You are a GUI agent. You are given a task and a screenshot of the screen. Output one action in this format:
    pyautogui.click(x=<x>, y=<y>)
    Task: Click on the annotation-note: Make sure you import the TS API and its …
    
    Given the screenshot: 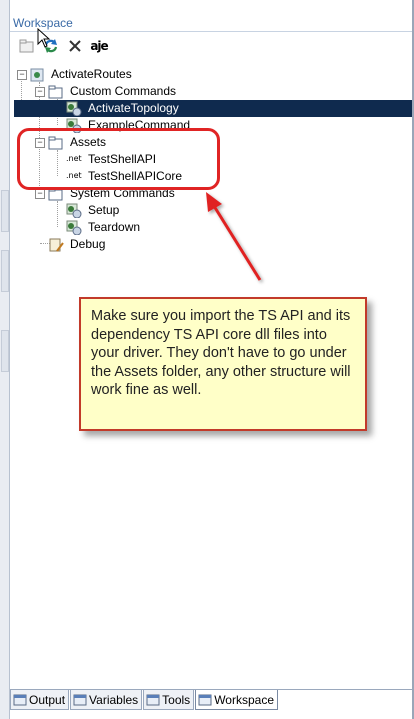 What is the action you would take?
    pyautogui.click(x=223, y=364)
    